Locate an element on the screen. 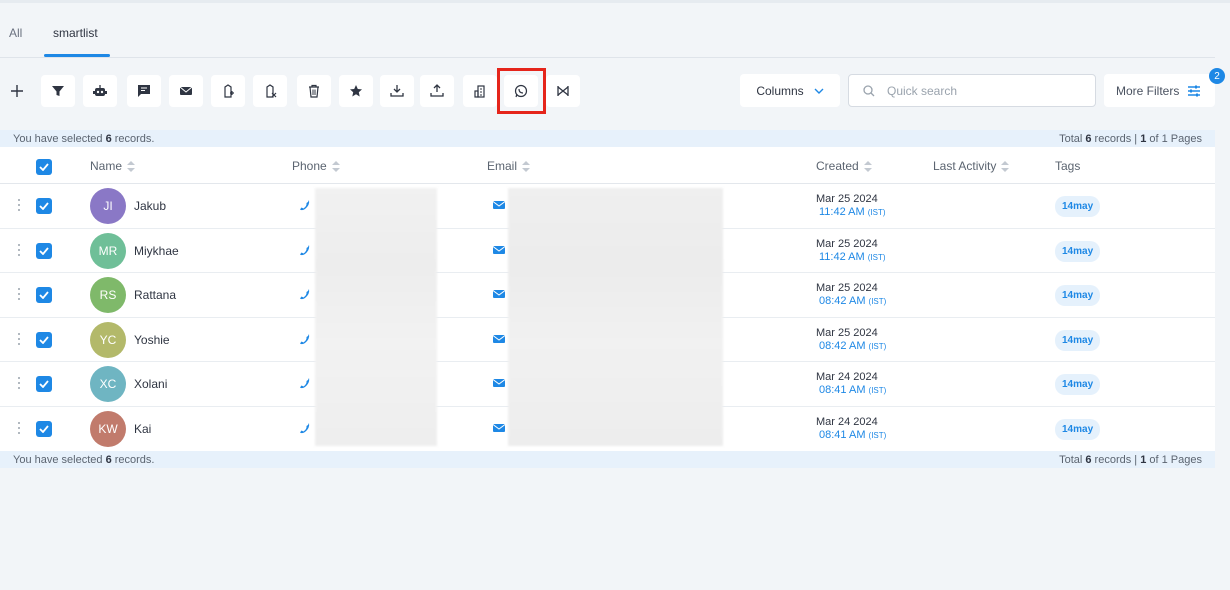 The width and height of the screenshot is (1230, 590). contact-name: Rattana is located at coordinates (155, 295).